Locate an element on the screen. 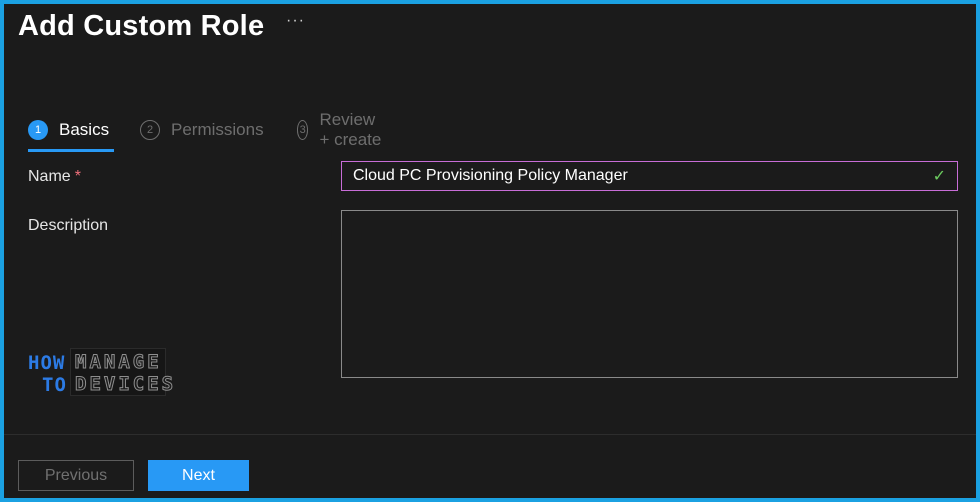 The height and width of the screenshot is (502, 980). page-title: Add Custom Role is located at coordinates (141, 26).